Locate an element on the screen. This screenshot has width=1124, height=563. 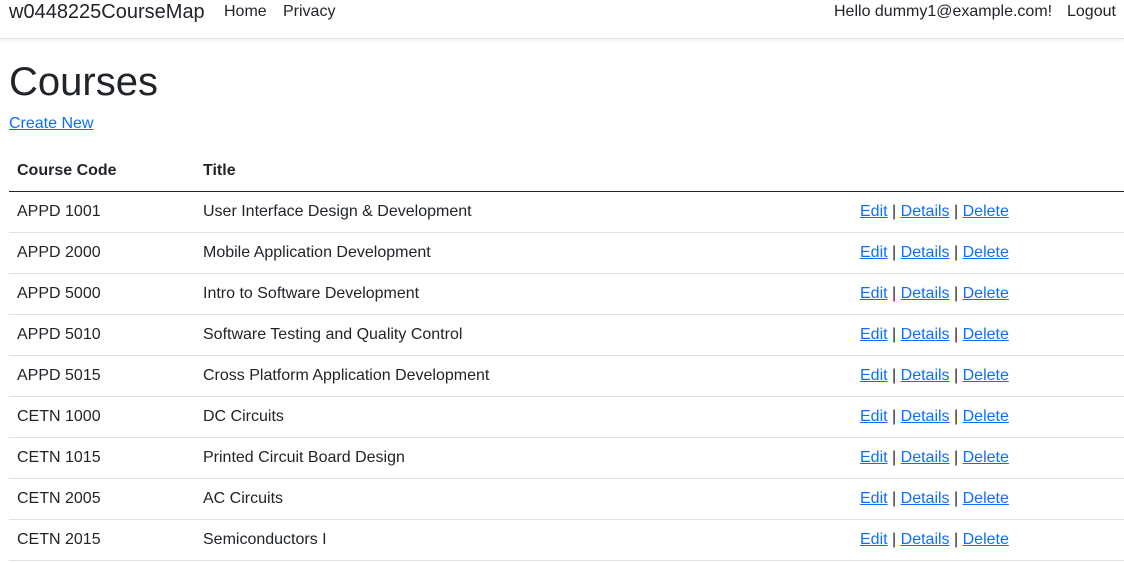
create-new-link: Create New is located at coordinates (51, 124).